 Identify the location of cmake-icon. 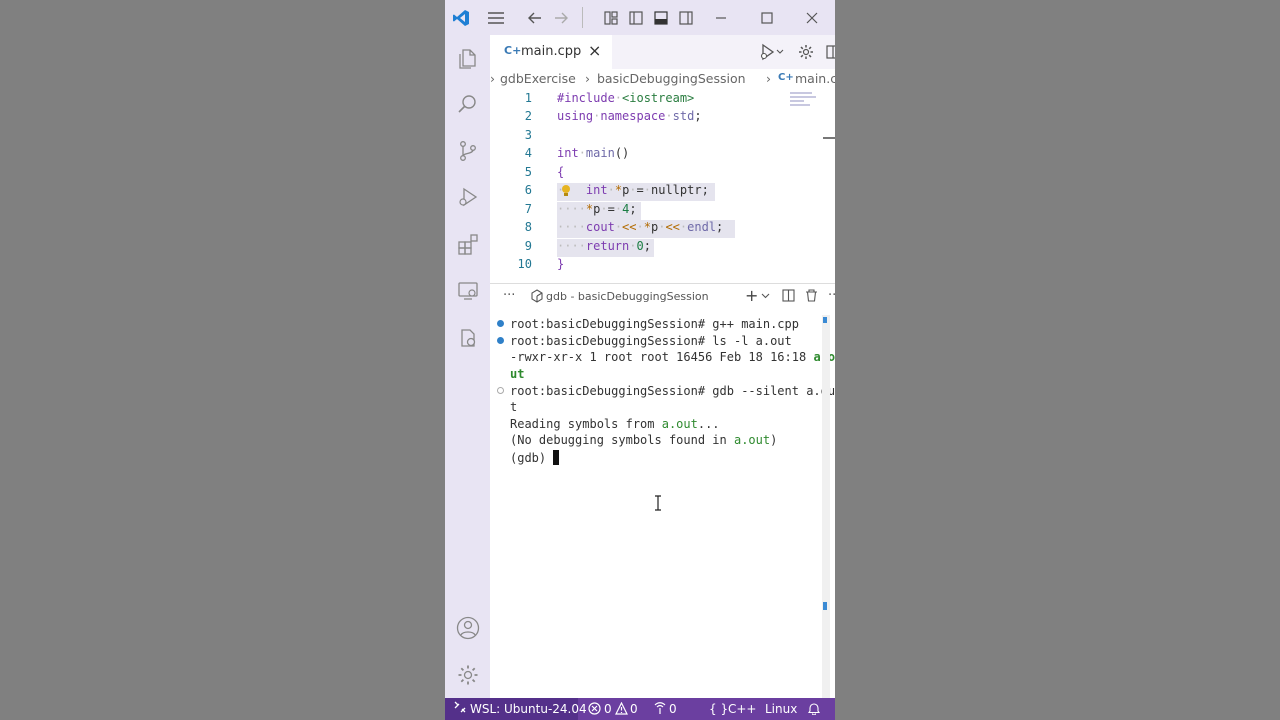
(467, 338).